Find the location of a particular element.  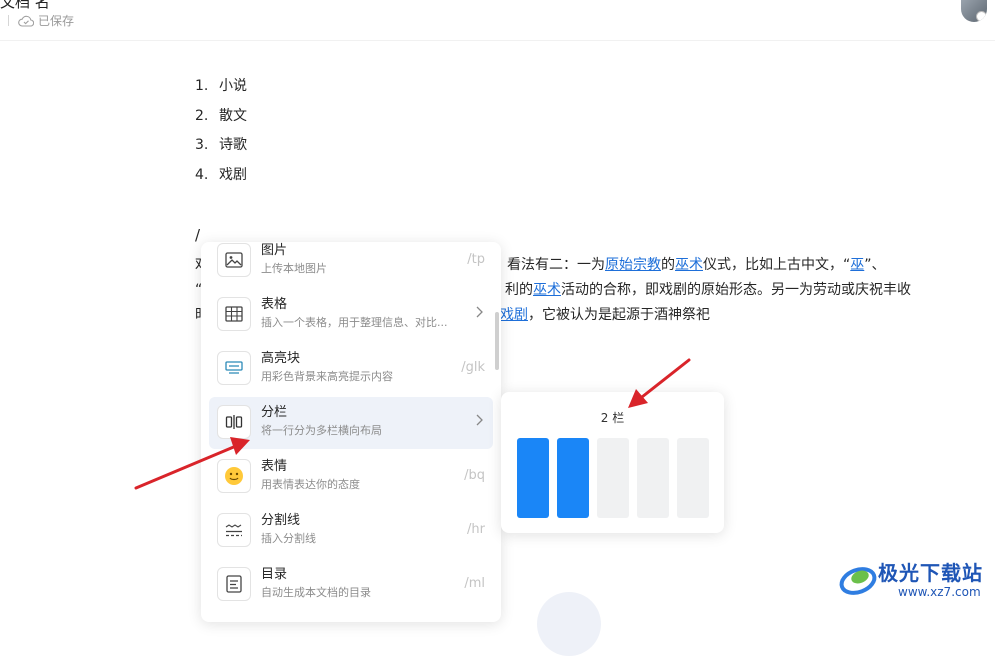

list-item: 1. 小说 is located at coordinates (221, 87).